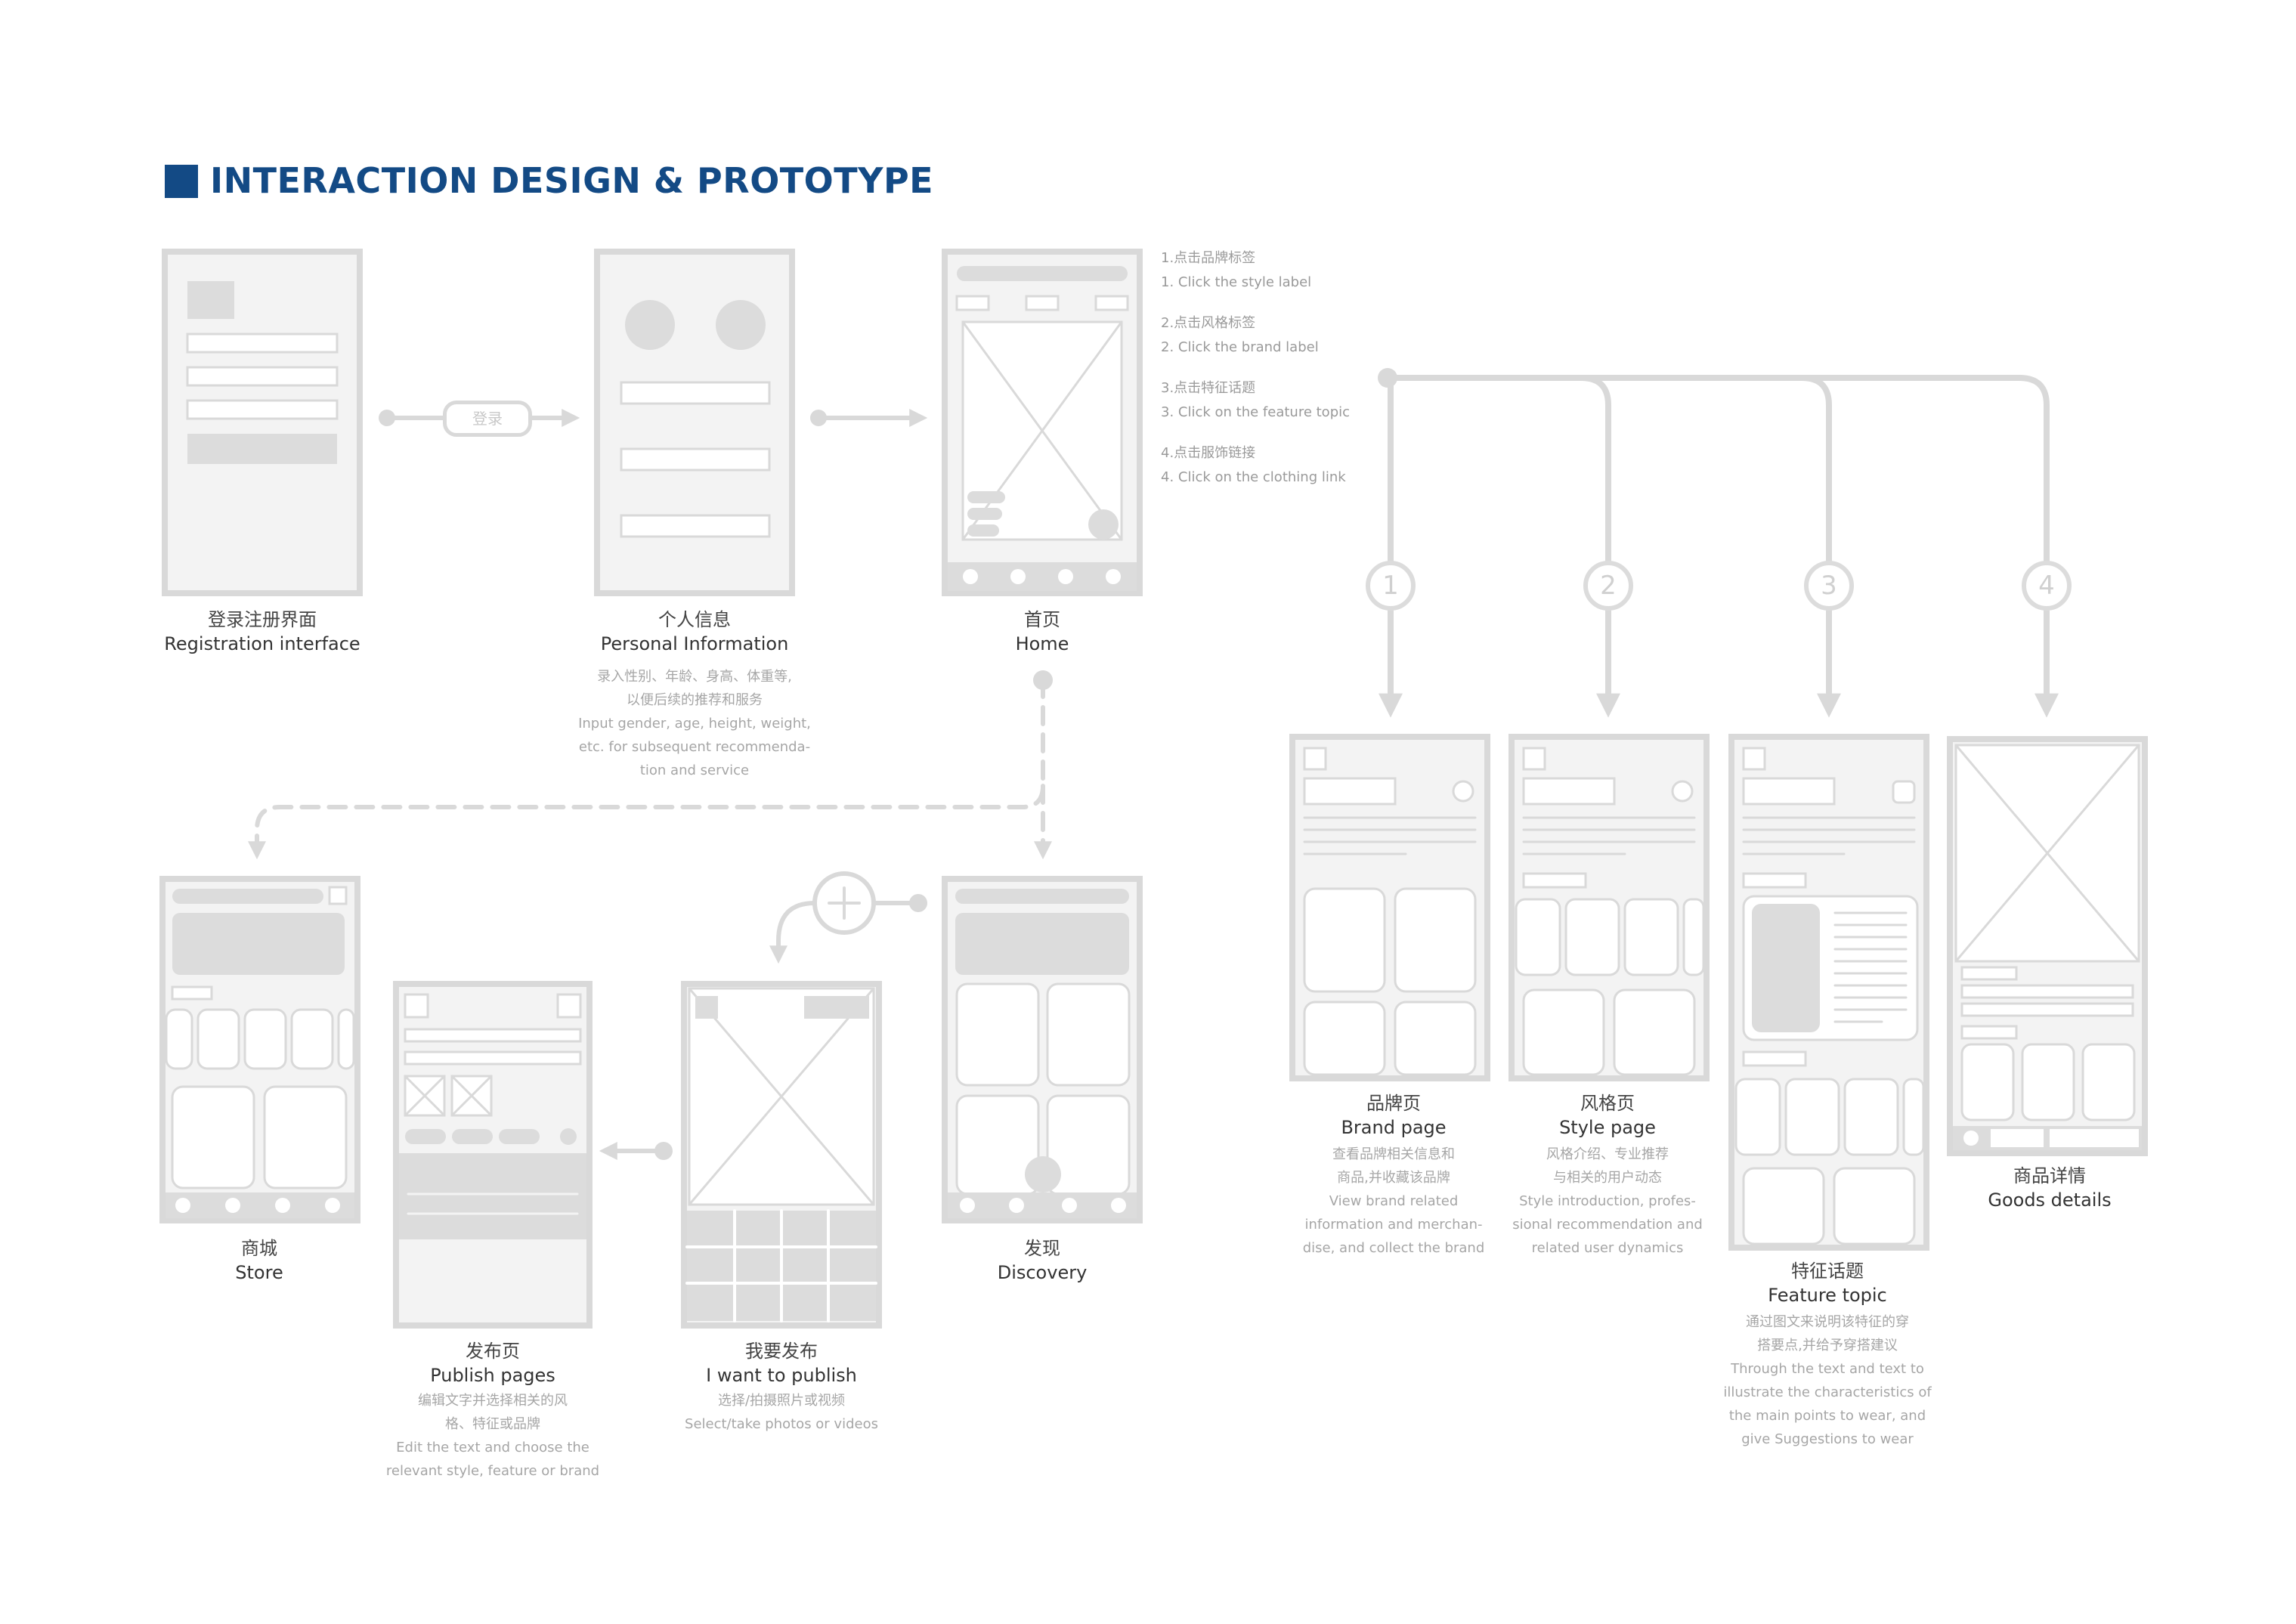 This screenshot has height=1624, width=2296. Describe the element at coordinates (1208, 258) in the screenshot. I see `step-1-zh: 1.点击品牌标签` at that location.